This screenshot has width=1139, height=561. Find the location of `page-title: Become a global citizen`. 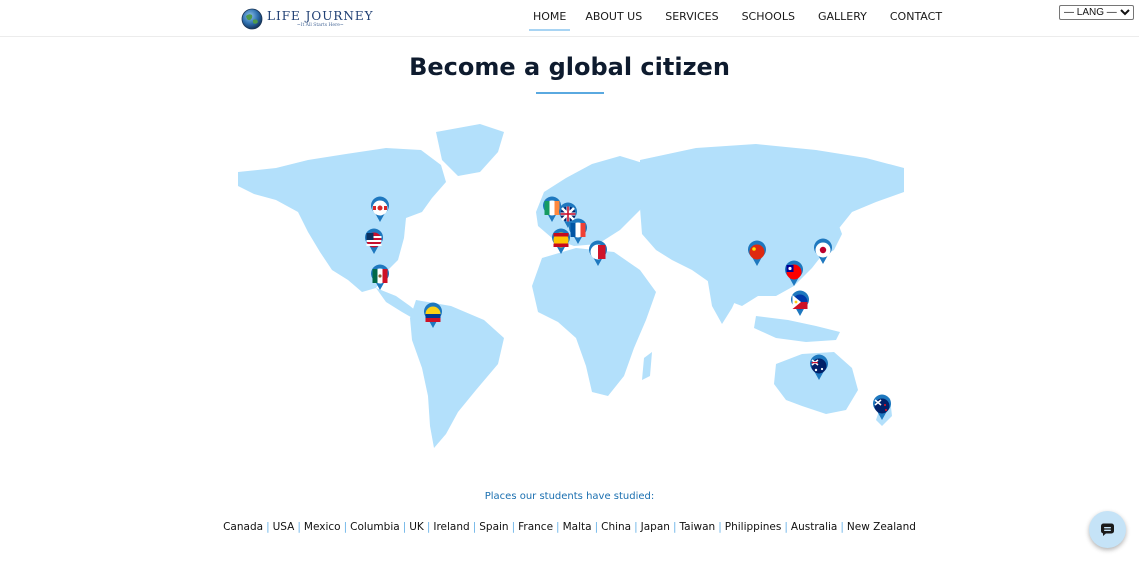

page-title: Become a global citizen is located at coordinates (569, 67).